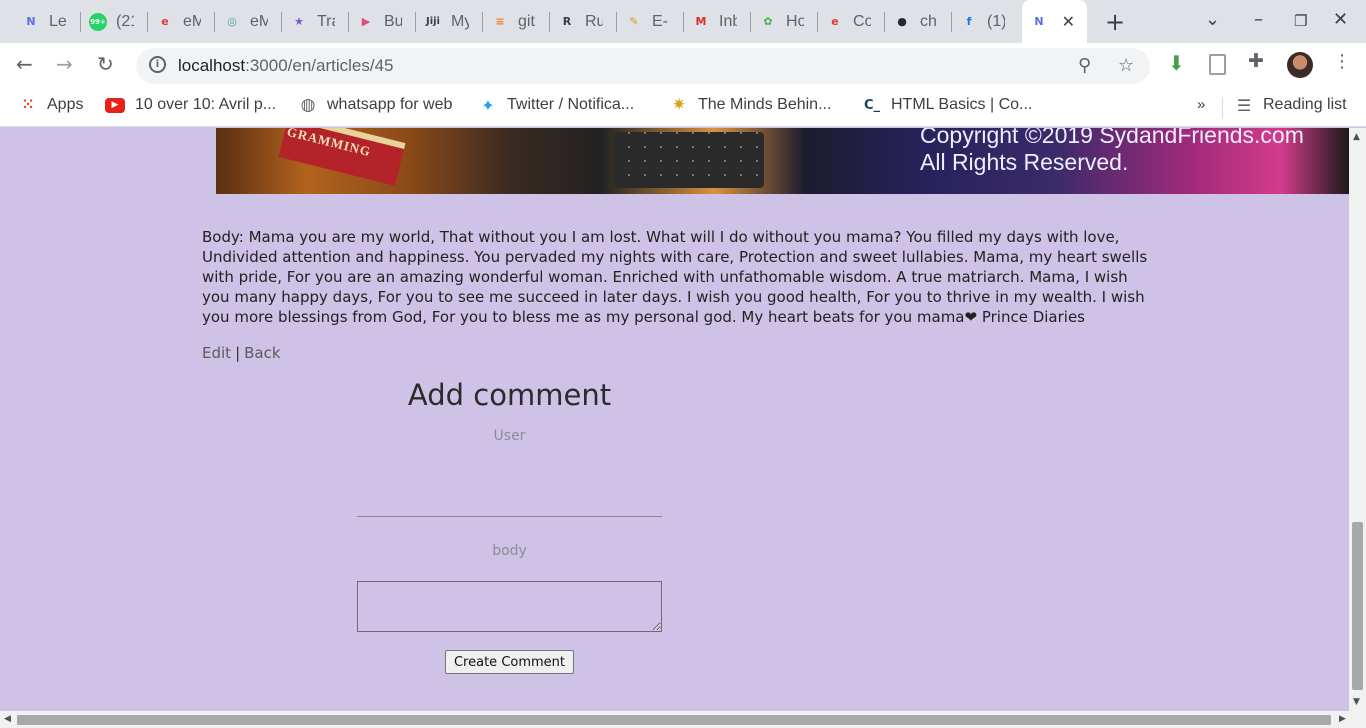  What do you see at coordinates (7, 719) in the screenshot?
I see `scroll-left-arrow-icon: ◀` at bounding box center [7, 719].